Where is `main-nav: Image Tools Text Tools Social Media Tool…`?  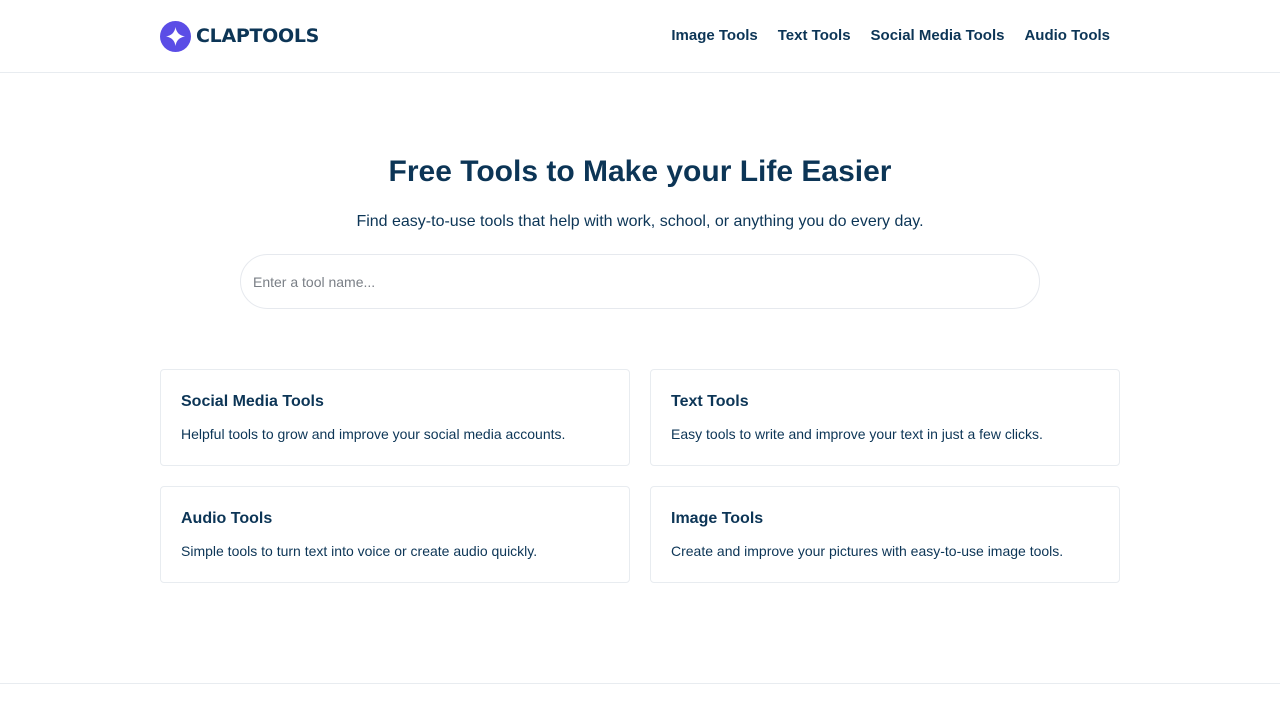 main-nav: Image Tools Text Tools Social Media Tool… is located at coordinates (890, 36).